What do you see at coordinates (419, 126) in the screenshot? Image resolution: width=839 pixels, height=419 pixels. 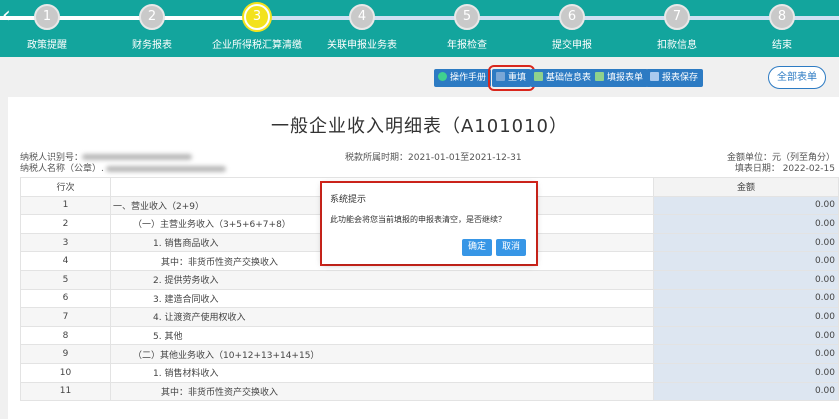 I see `page-title: 一般企业收入明细表（A101010）` at bounding box center [419, 126].